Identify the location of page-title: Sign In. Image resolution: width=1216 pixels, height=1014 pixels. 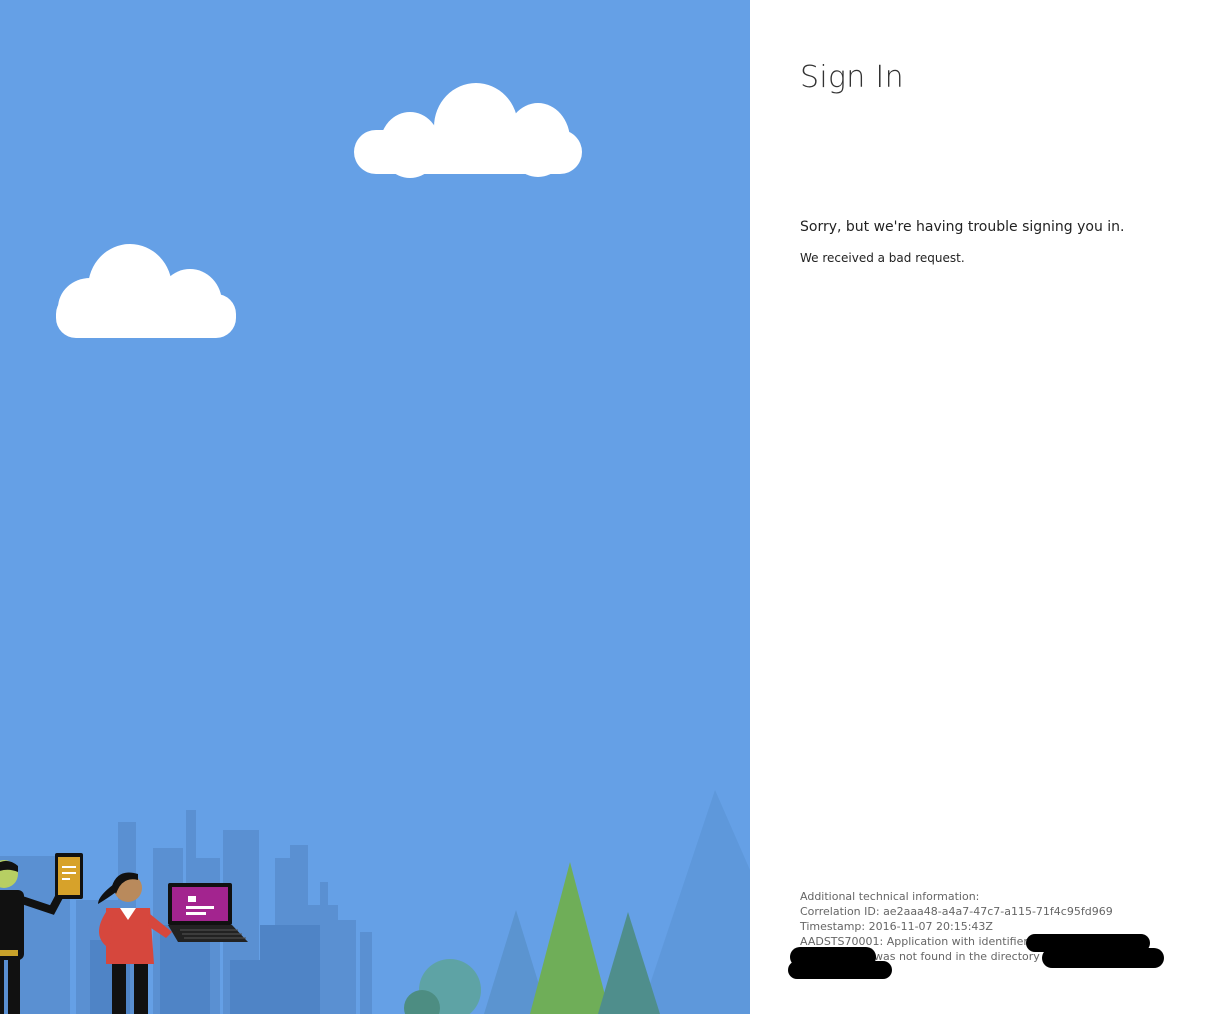
(852, 77).